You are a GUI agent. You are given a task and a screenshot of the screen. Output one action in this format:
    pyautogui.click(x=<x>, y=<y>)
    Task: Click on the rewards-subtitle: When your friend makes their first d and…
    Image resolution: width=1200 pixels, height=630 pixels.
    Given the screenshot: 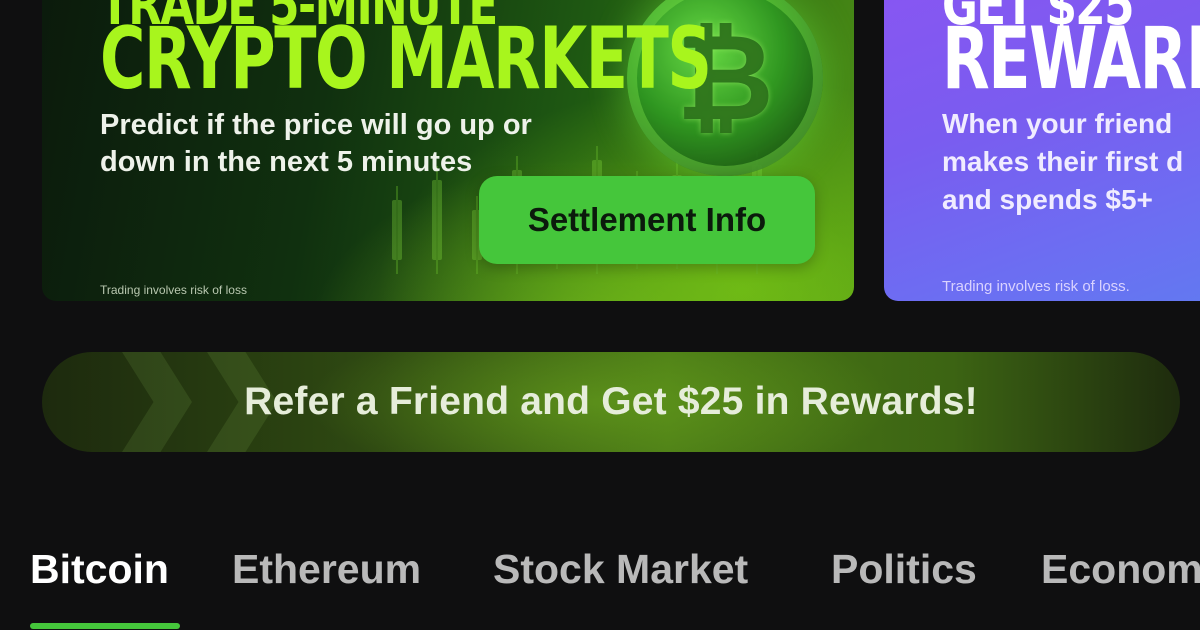 What is the action you would take?
    pyautogui.click(x=1071, y=162)
    